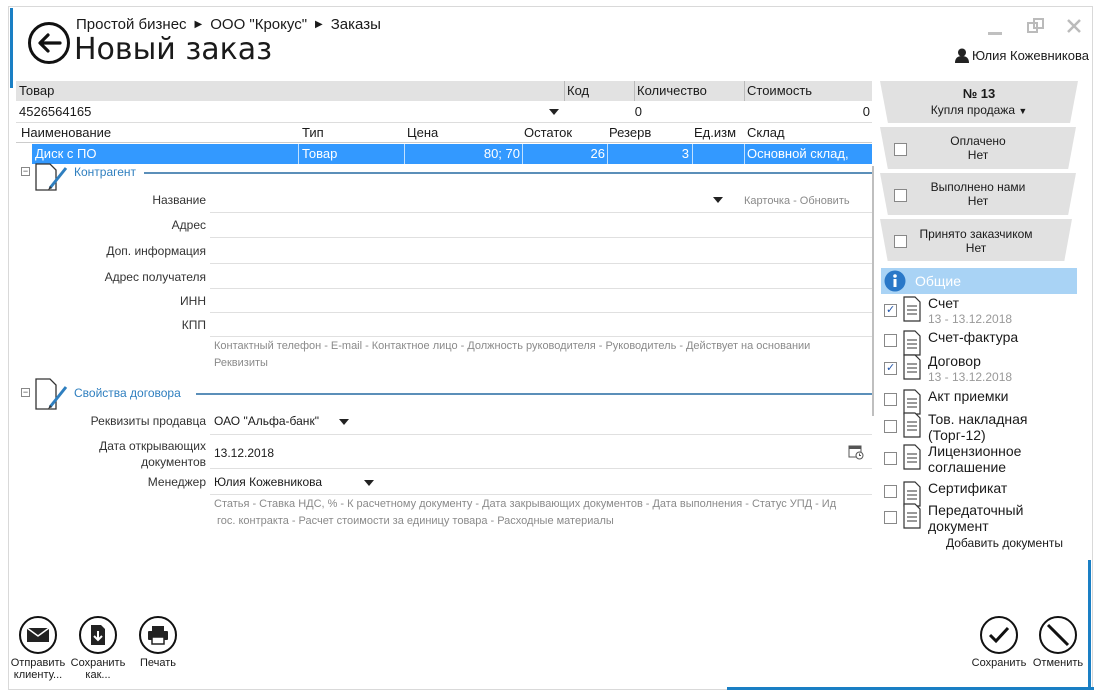 The height and width of the screenshot is (694, 1097). I want to click on seller-requisites-select: ОАО "Альфа-банк", so click(266, 421).